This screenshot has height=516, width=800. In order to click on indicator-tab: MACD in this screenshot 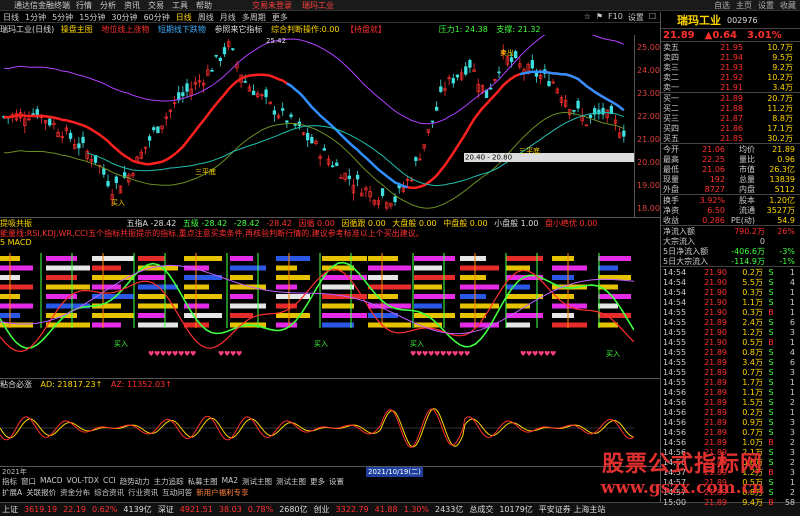, I will do `click(51, 481)`.